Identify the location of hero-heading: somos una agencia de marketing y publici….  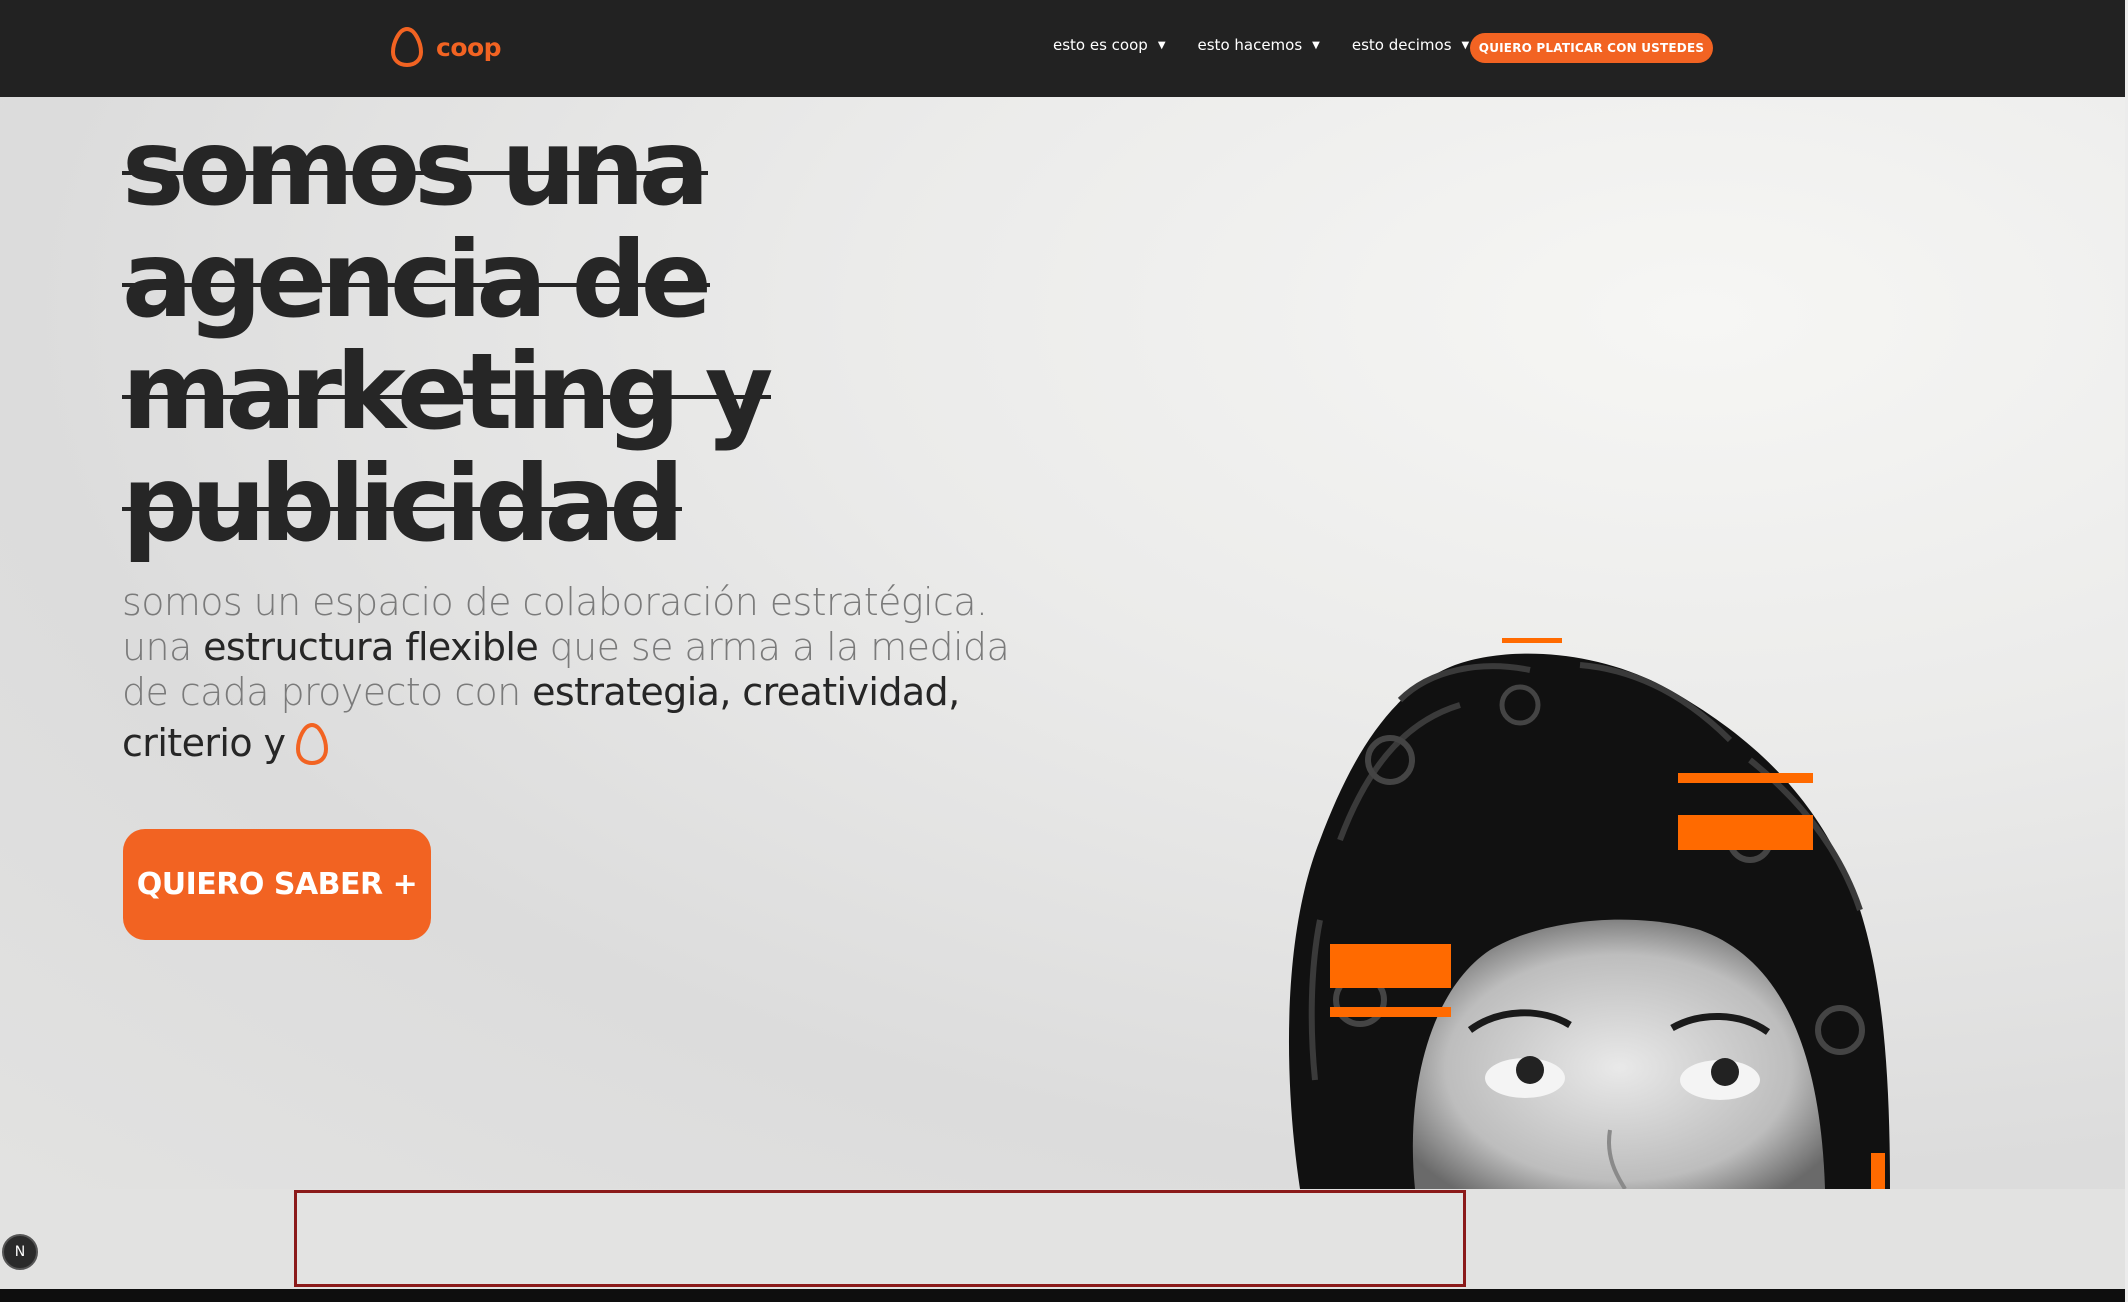
(522, 336).